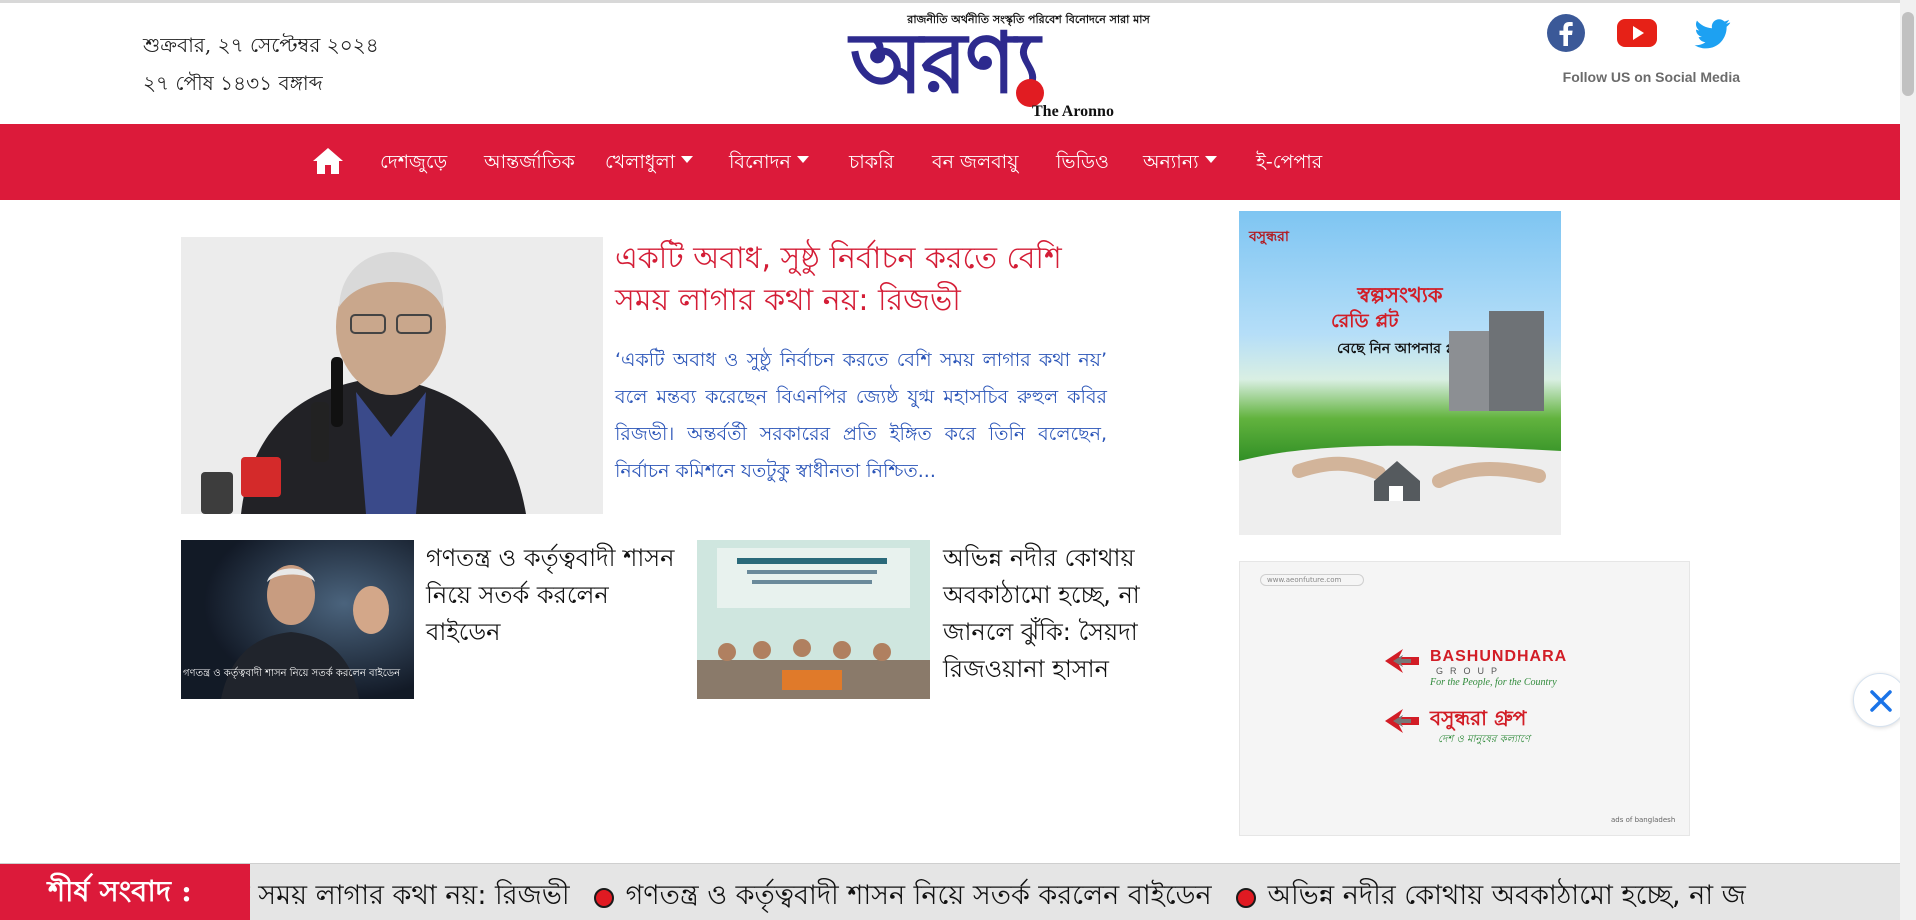 This screenshot has width=1916, height=920. I want to click on nav-item-others: অন্যান্য, so click(1180, 164).